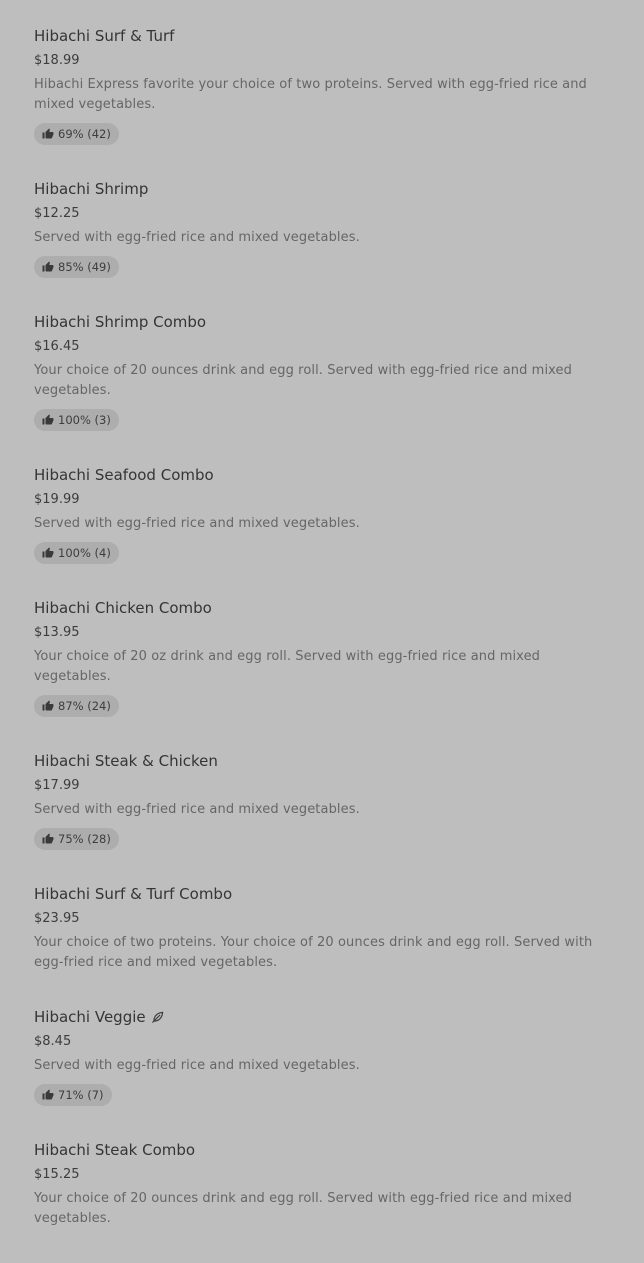  I want to click on rating-text: 75% (28), so click(84, 839).